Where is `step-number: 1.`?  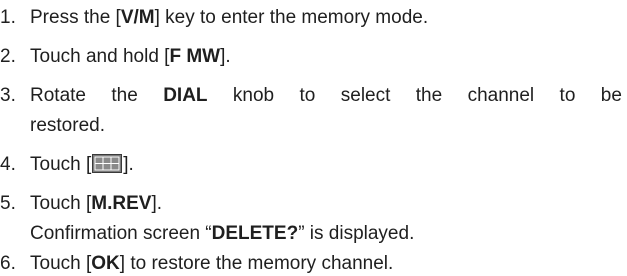
step-number: 1. is located at coordinates (8, 17).